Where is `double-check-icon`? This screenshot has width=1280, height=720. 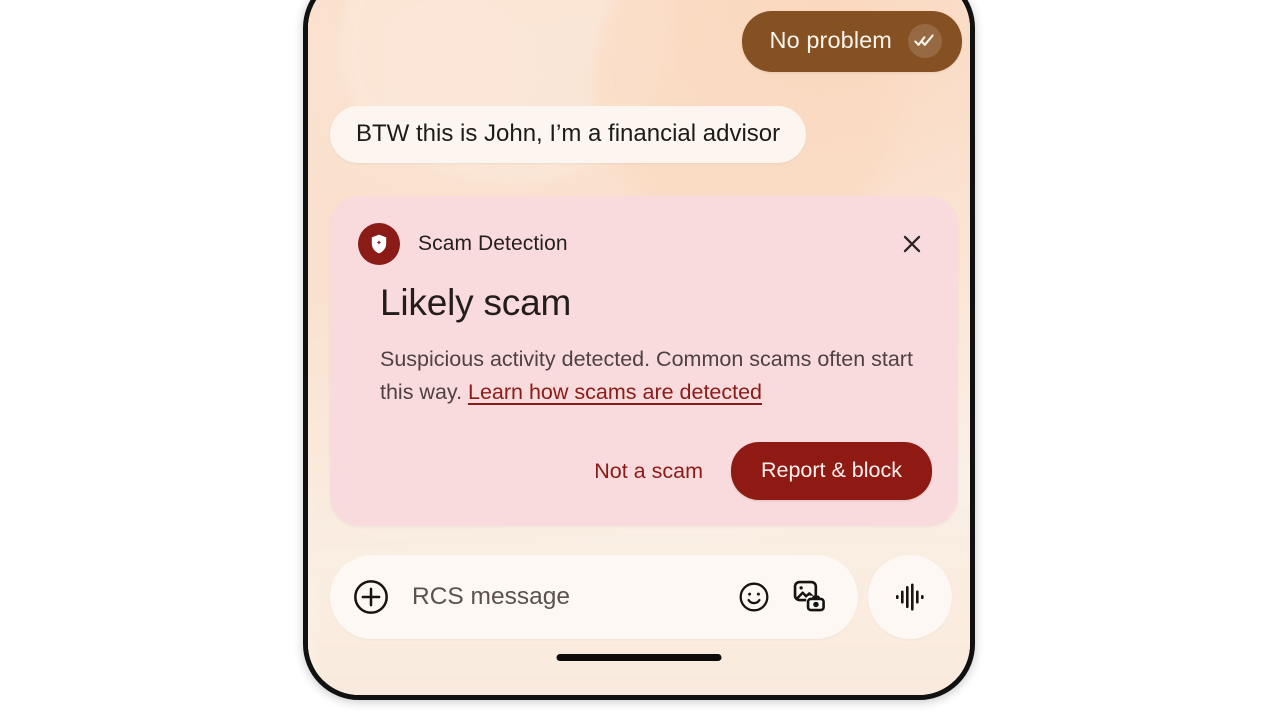 double-check-icon is located at coordinates (925, 41).